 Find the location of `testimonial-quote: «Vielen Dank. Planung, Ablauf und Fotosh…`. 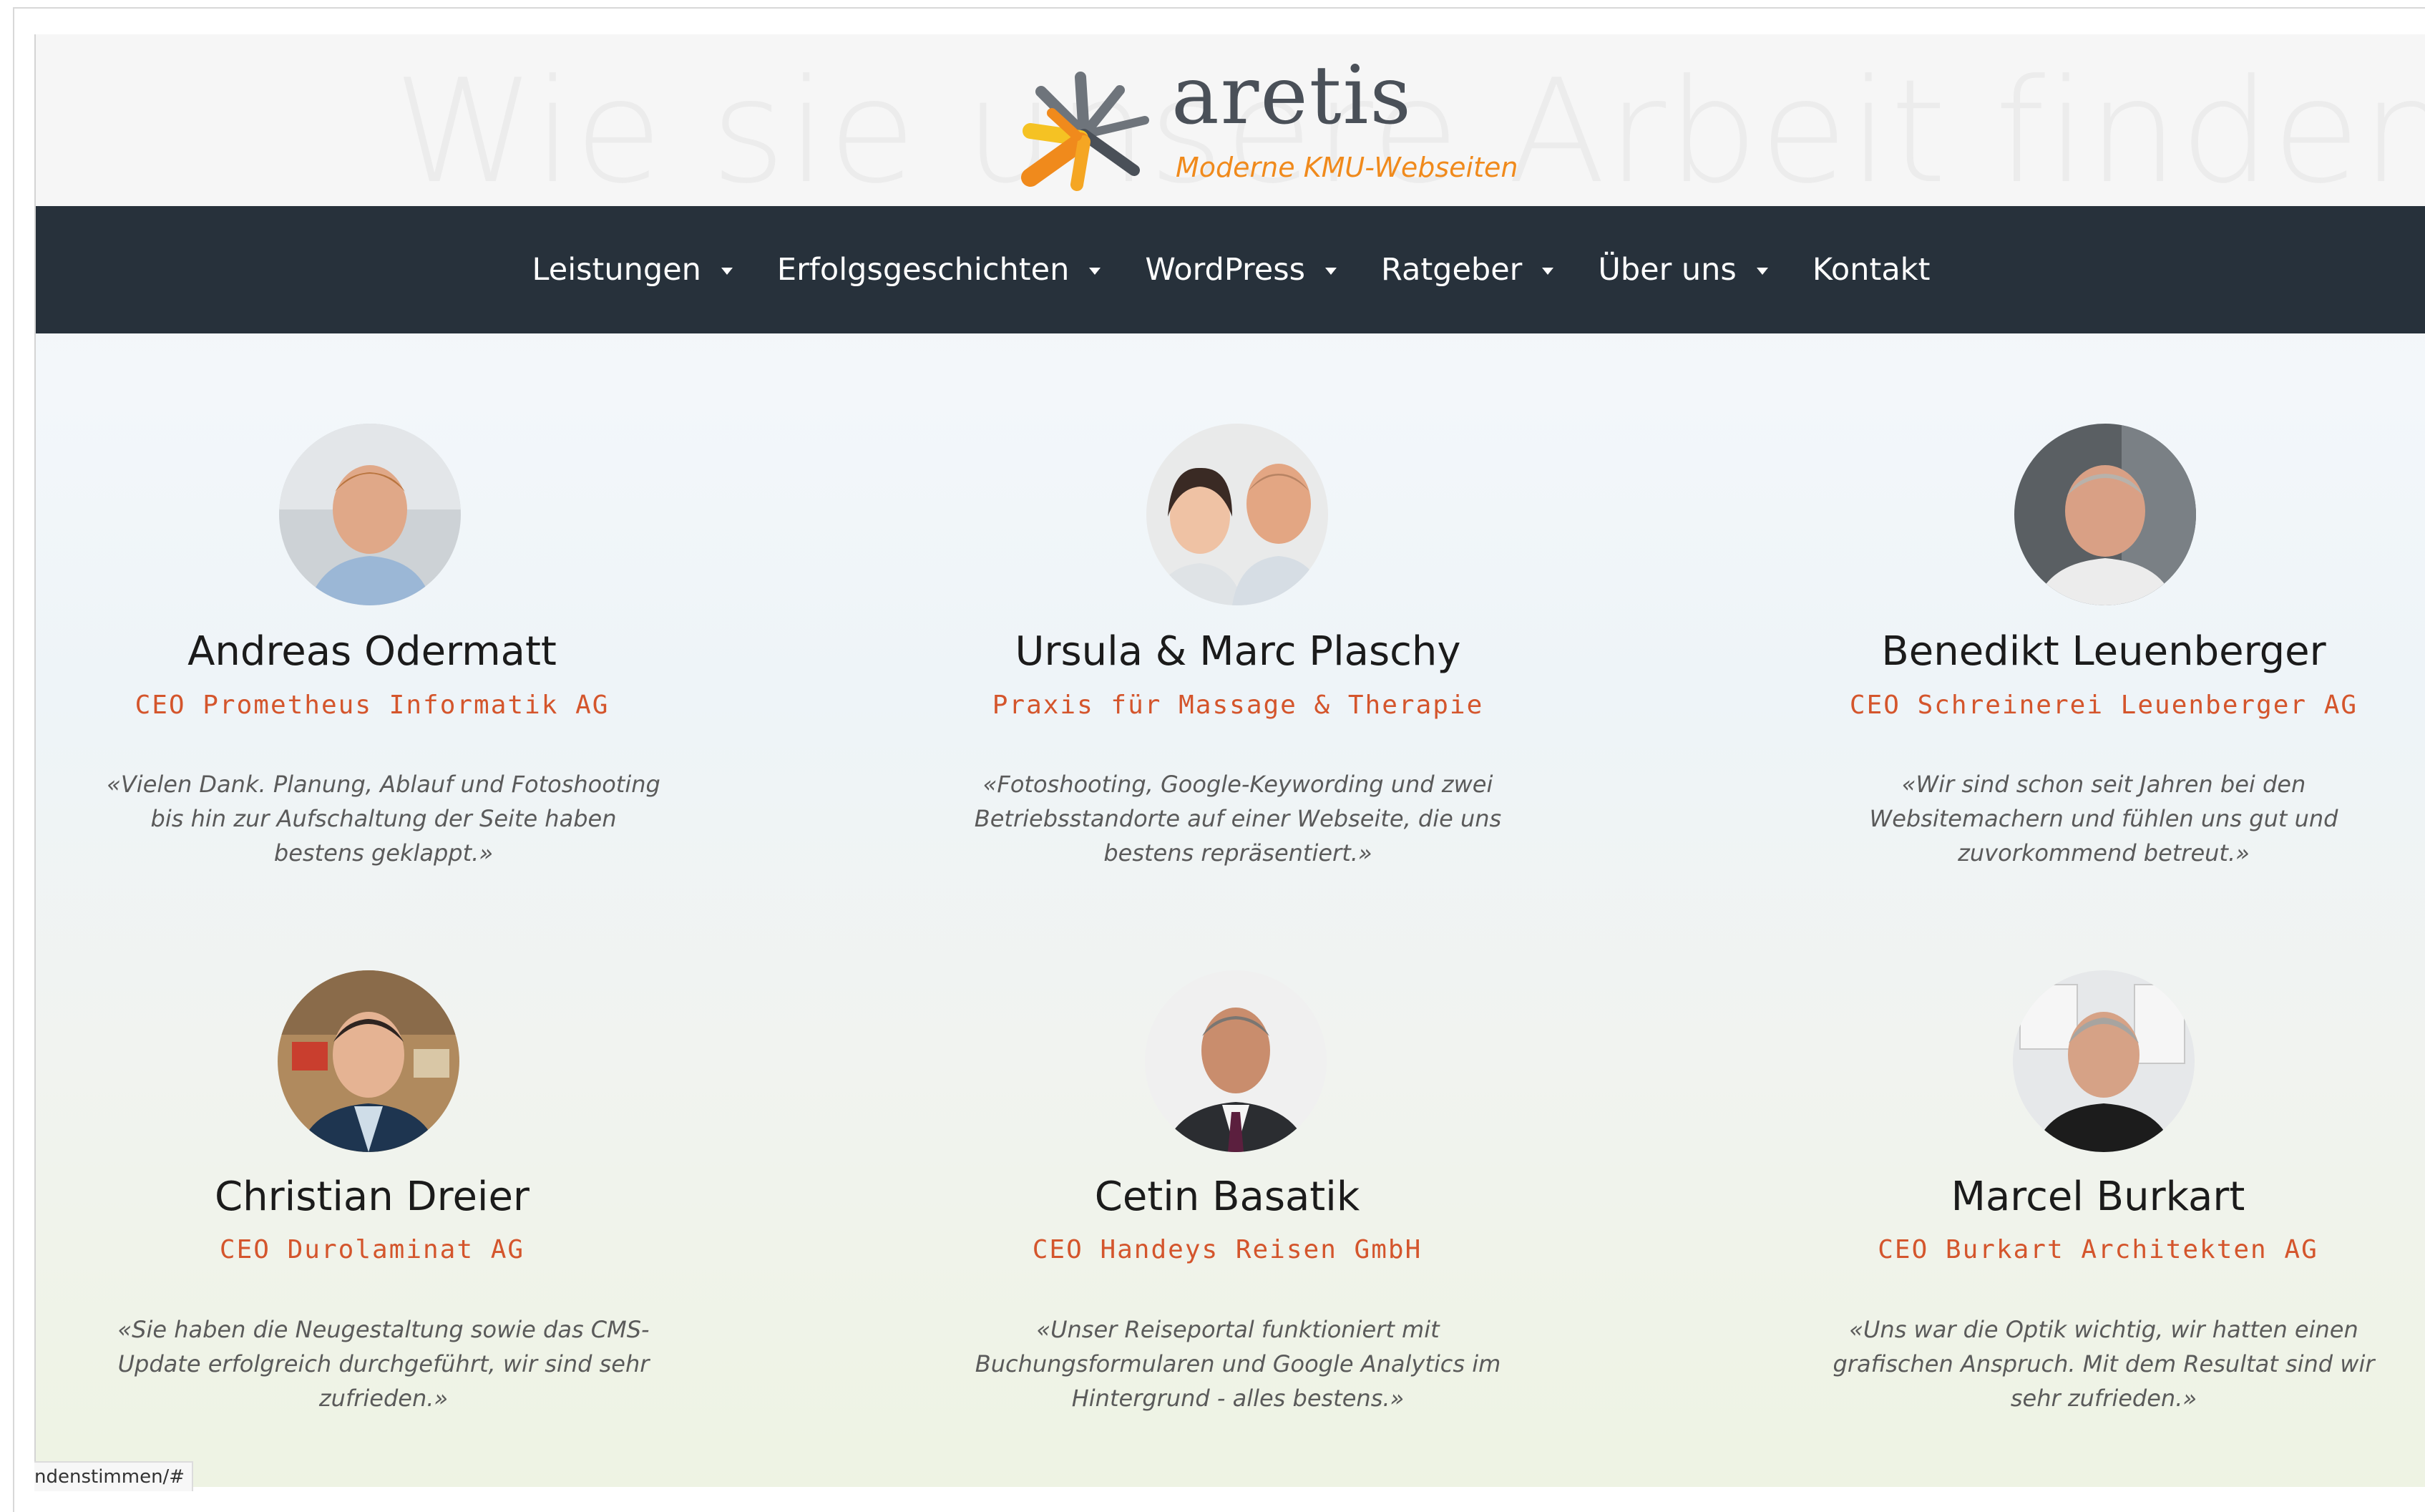

testimonial-quote: «Vielen Dank. Planung, Ablauf und Fotosh… is located at coordinates (384, 819).